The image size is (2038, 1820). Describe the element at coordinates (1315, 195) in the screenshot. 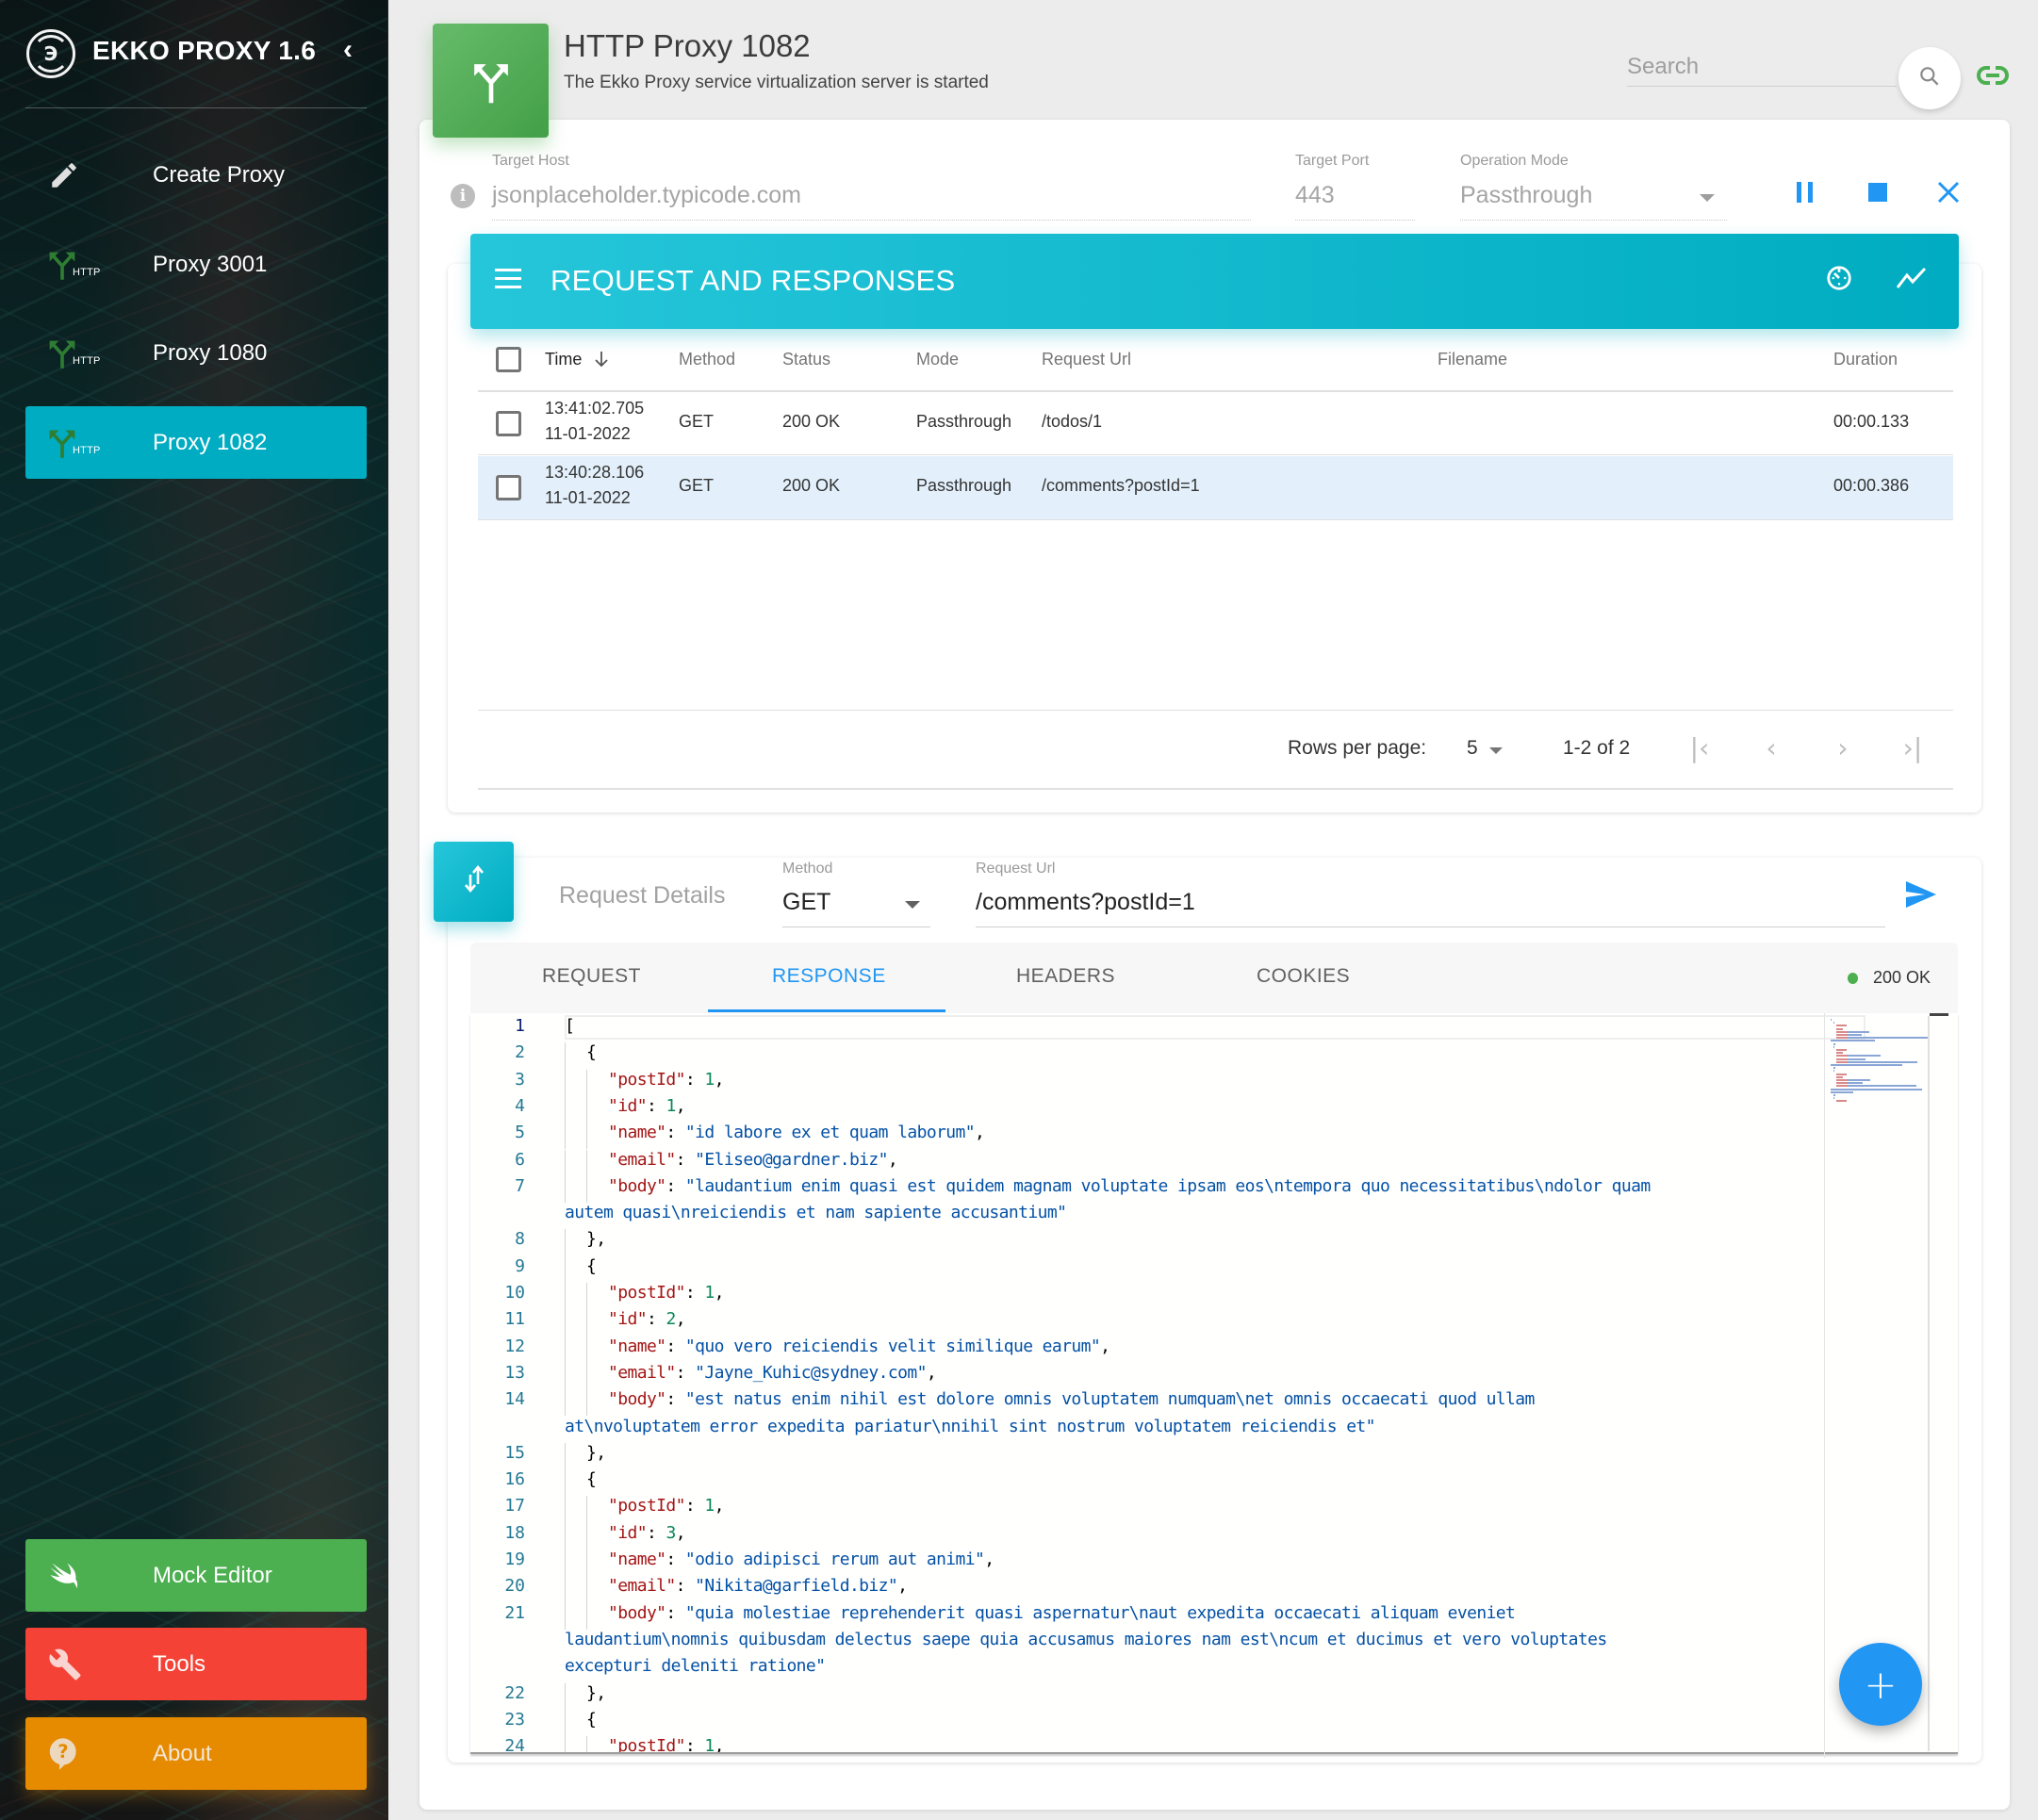

I see `target-port-input: 443` at that location.